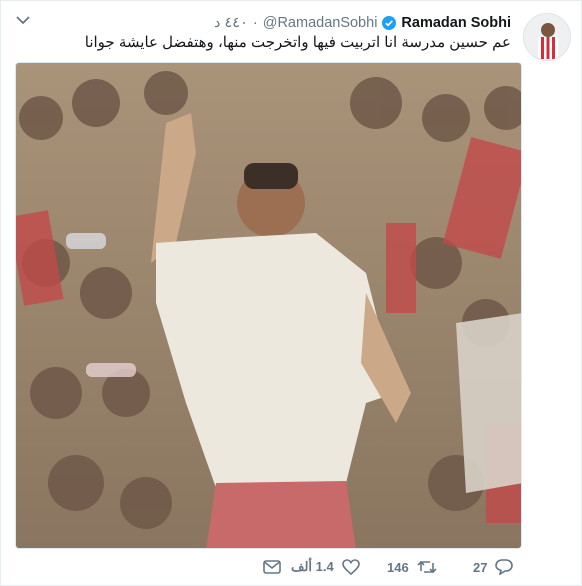 The height and width of the screenshot is (586, 582). I want to click on direct-message-action, so click(272, 567).